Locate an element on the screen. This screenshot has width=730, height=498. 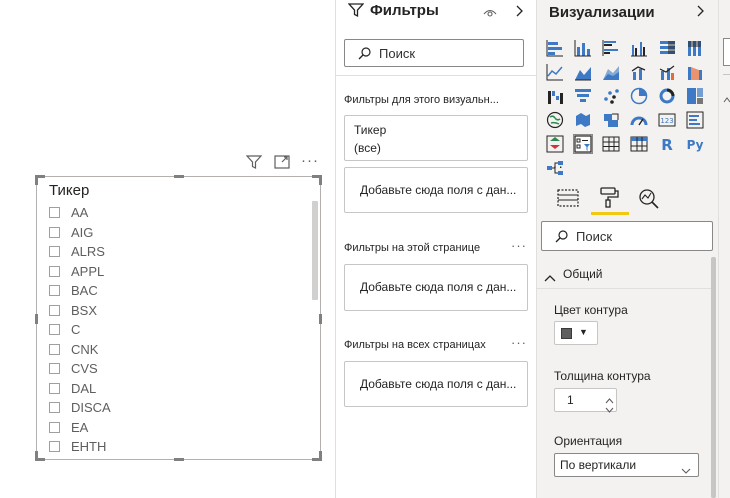
card-icon: 123 is located at coordinates (667, 120).